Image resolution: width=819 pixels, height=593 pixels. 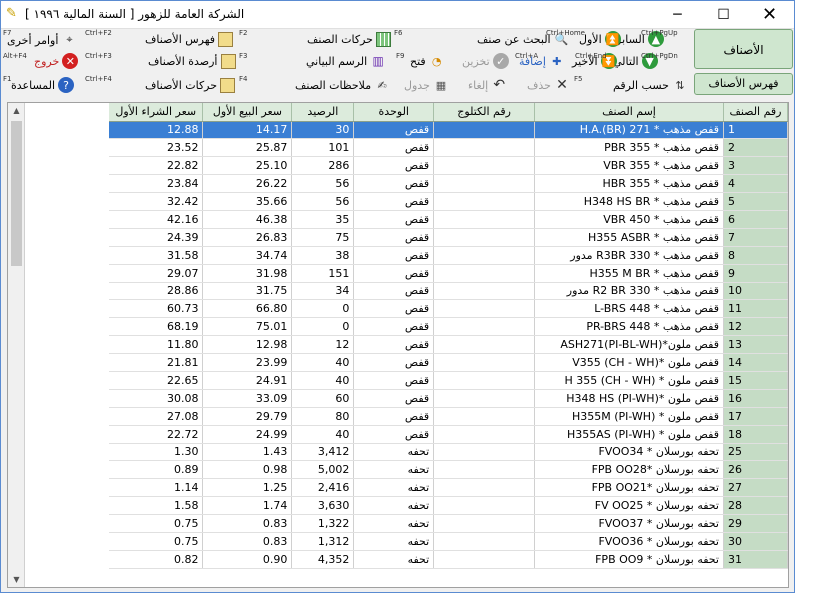 What do you see at coordinates (16, 579) in the screenshot?
I see `scroll-down-icon: ▼` at bounding box center [16, 579].